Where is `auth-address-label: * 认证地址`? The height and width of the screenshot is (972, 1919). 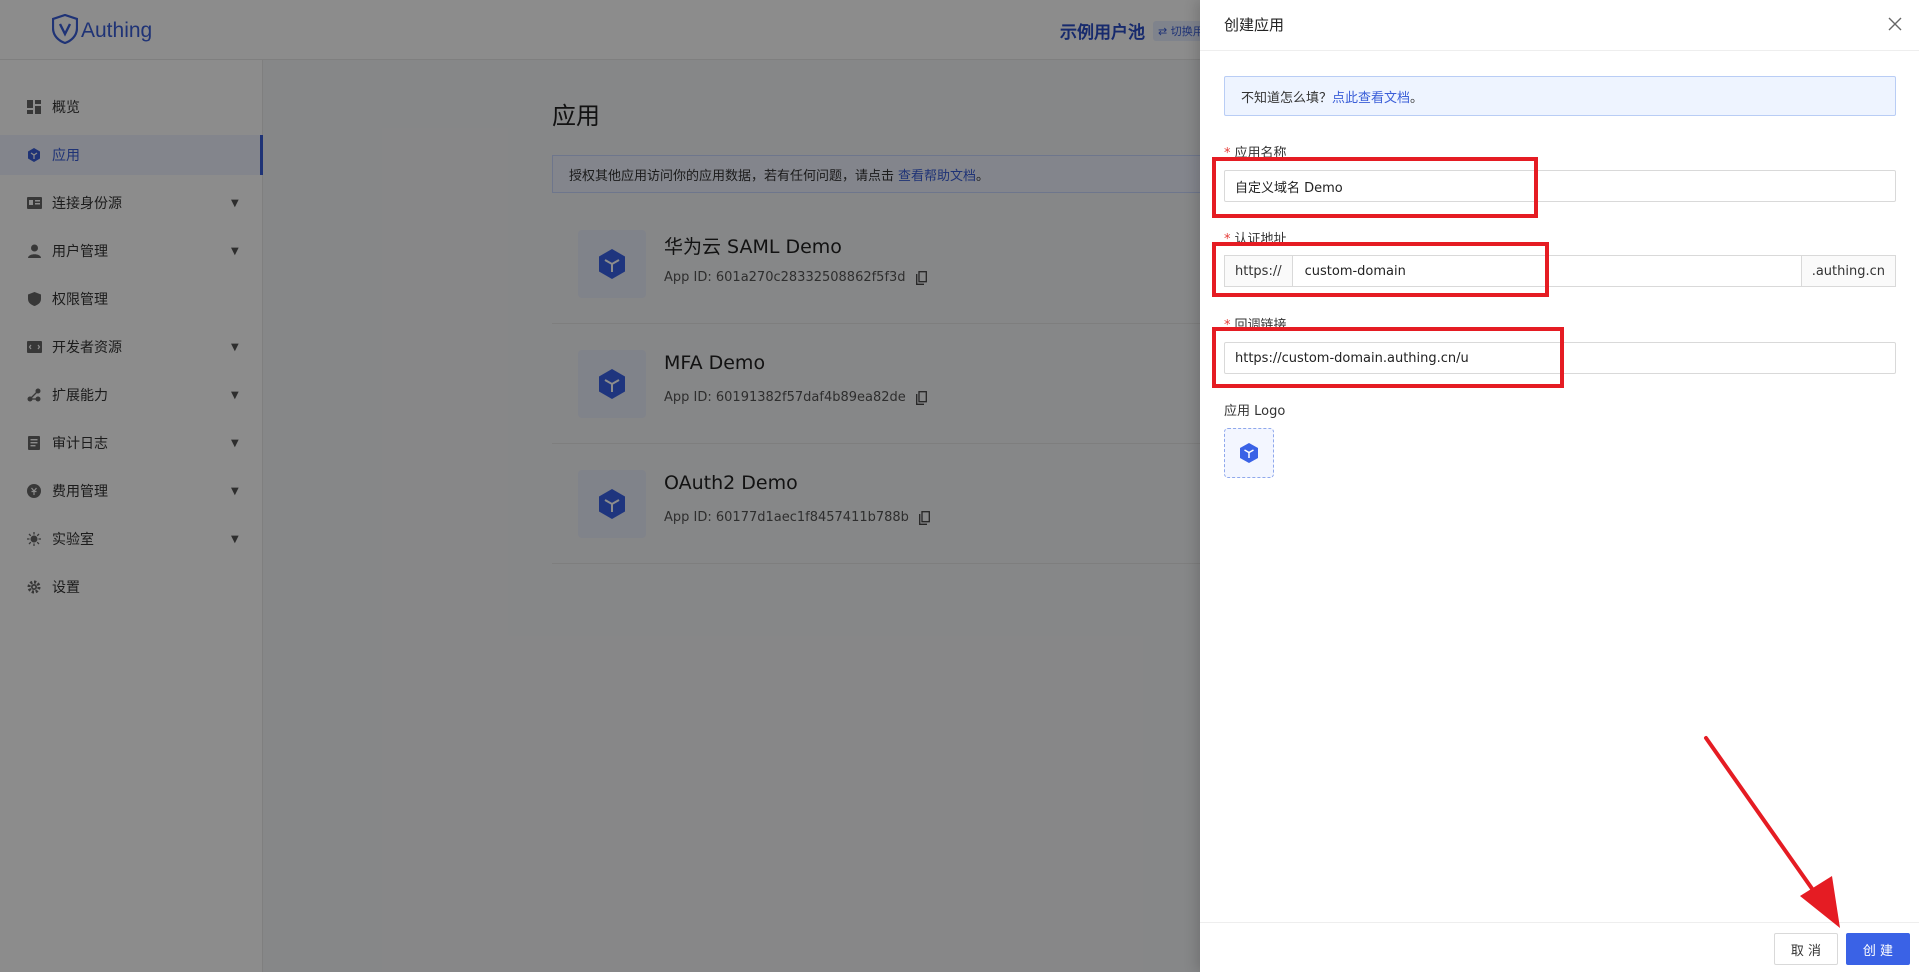 auth-address-label: * 认证地址 is located at coordinates (1255, 237).